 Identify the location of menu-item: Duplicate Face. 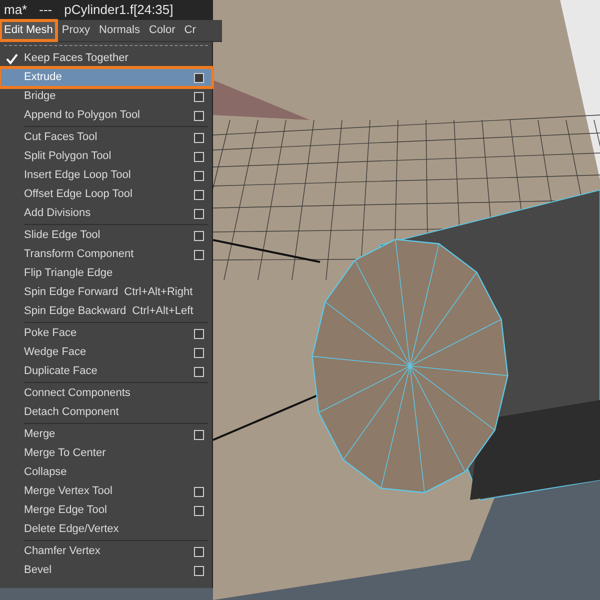
(106, 371).